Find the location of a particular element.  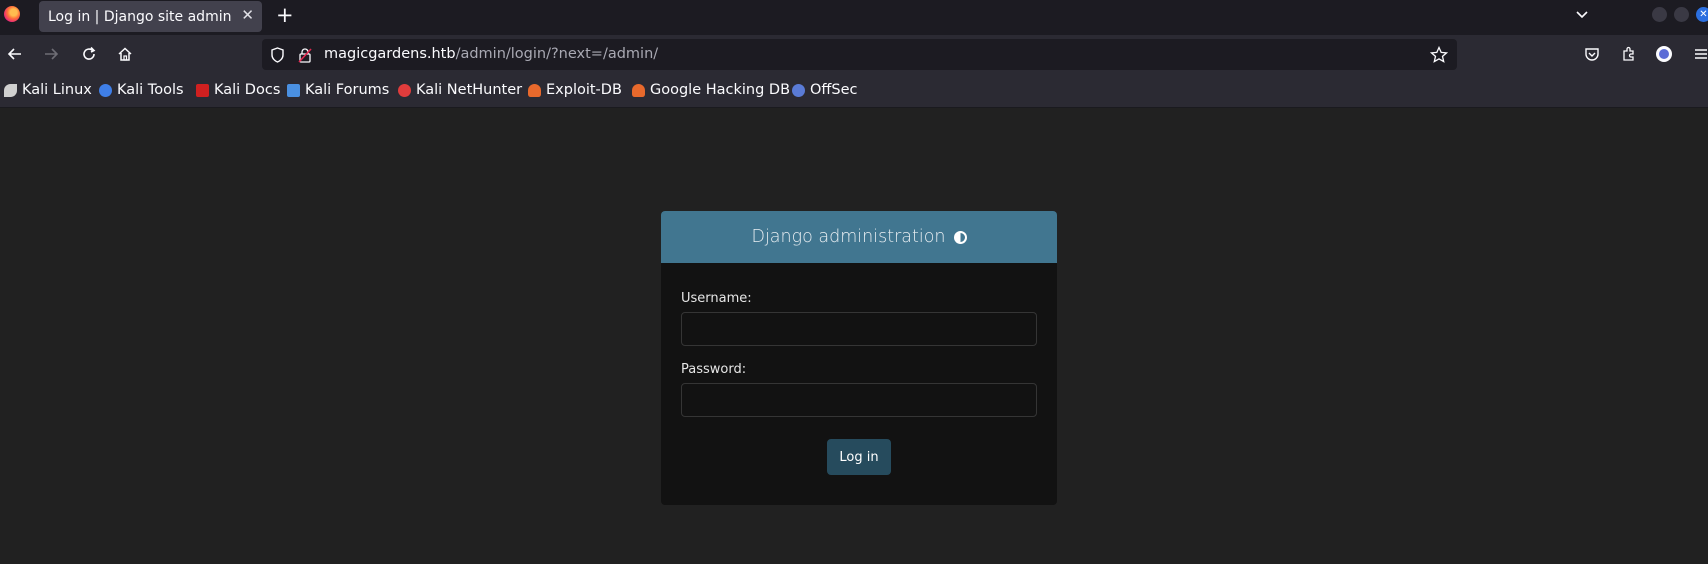

username-row: Username: is located at coordinates (859, 318).